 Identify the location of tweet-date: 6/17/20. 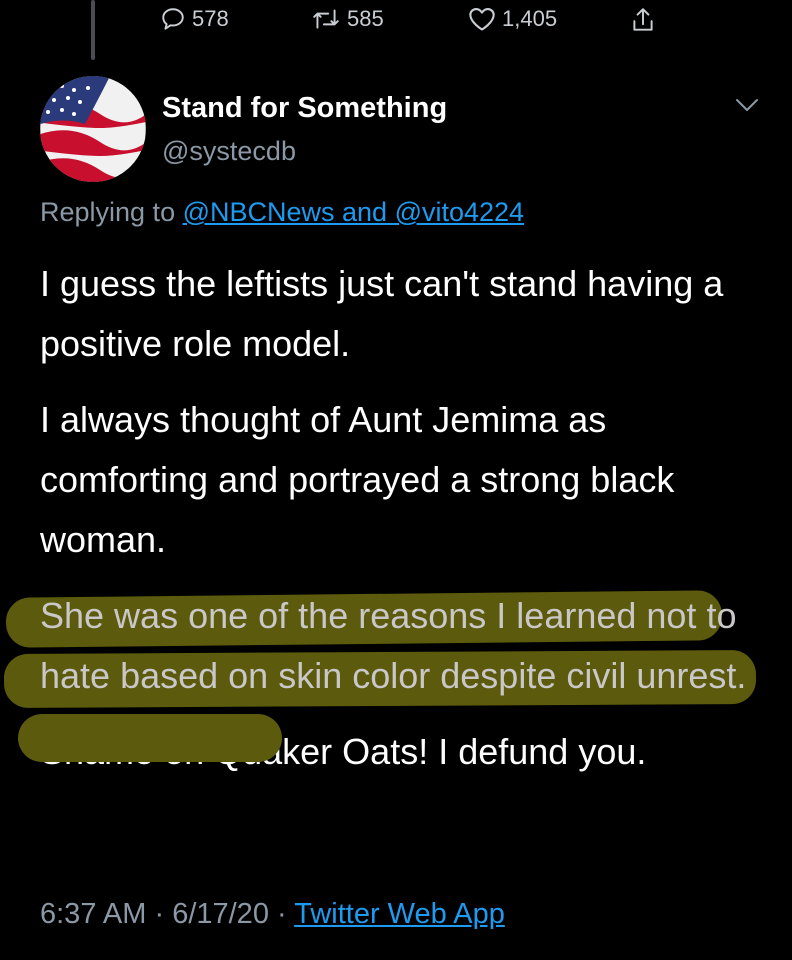
(220, 914).